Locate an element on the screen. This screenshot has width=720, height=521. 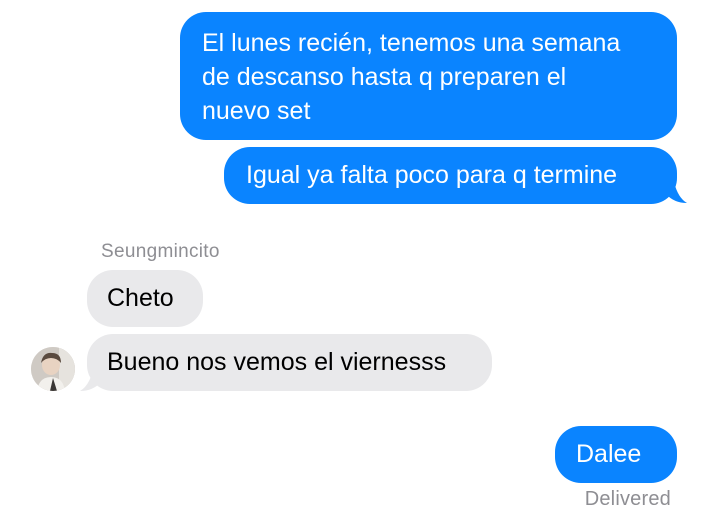
received-bubble-tail is located at coordinates (90, 380).